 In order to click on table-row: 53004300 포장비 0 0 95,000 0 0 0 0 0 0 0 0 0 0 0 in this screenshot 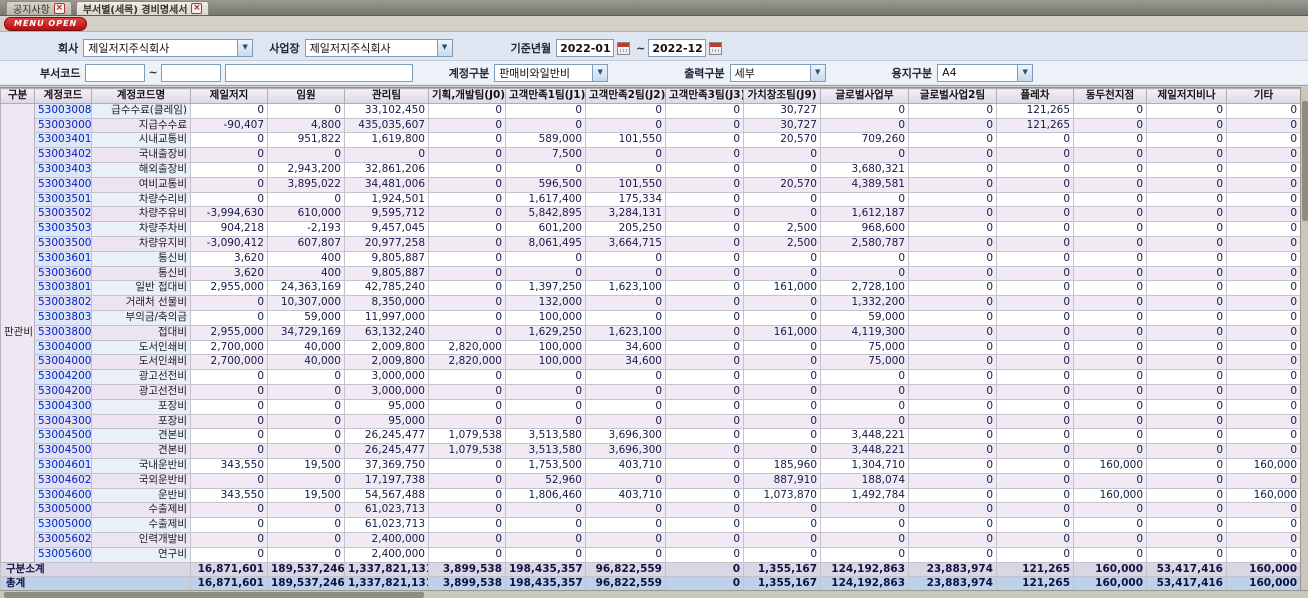, I will do `click(650, 421)`.